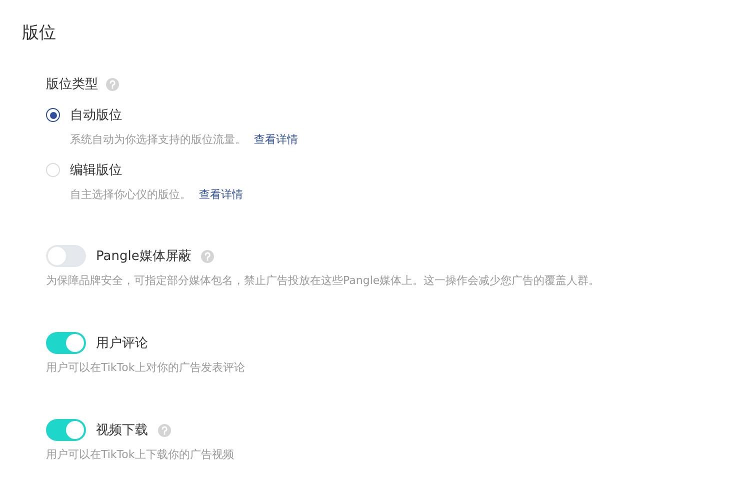  I want to click on radio-button, so click(53, 115).